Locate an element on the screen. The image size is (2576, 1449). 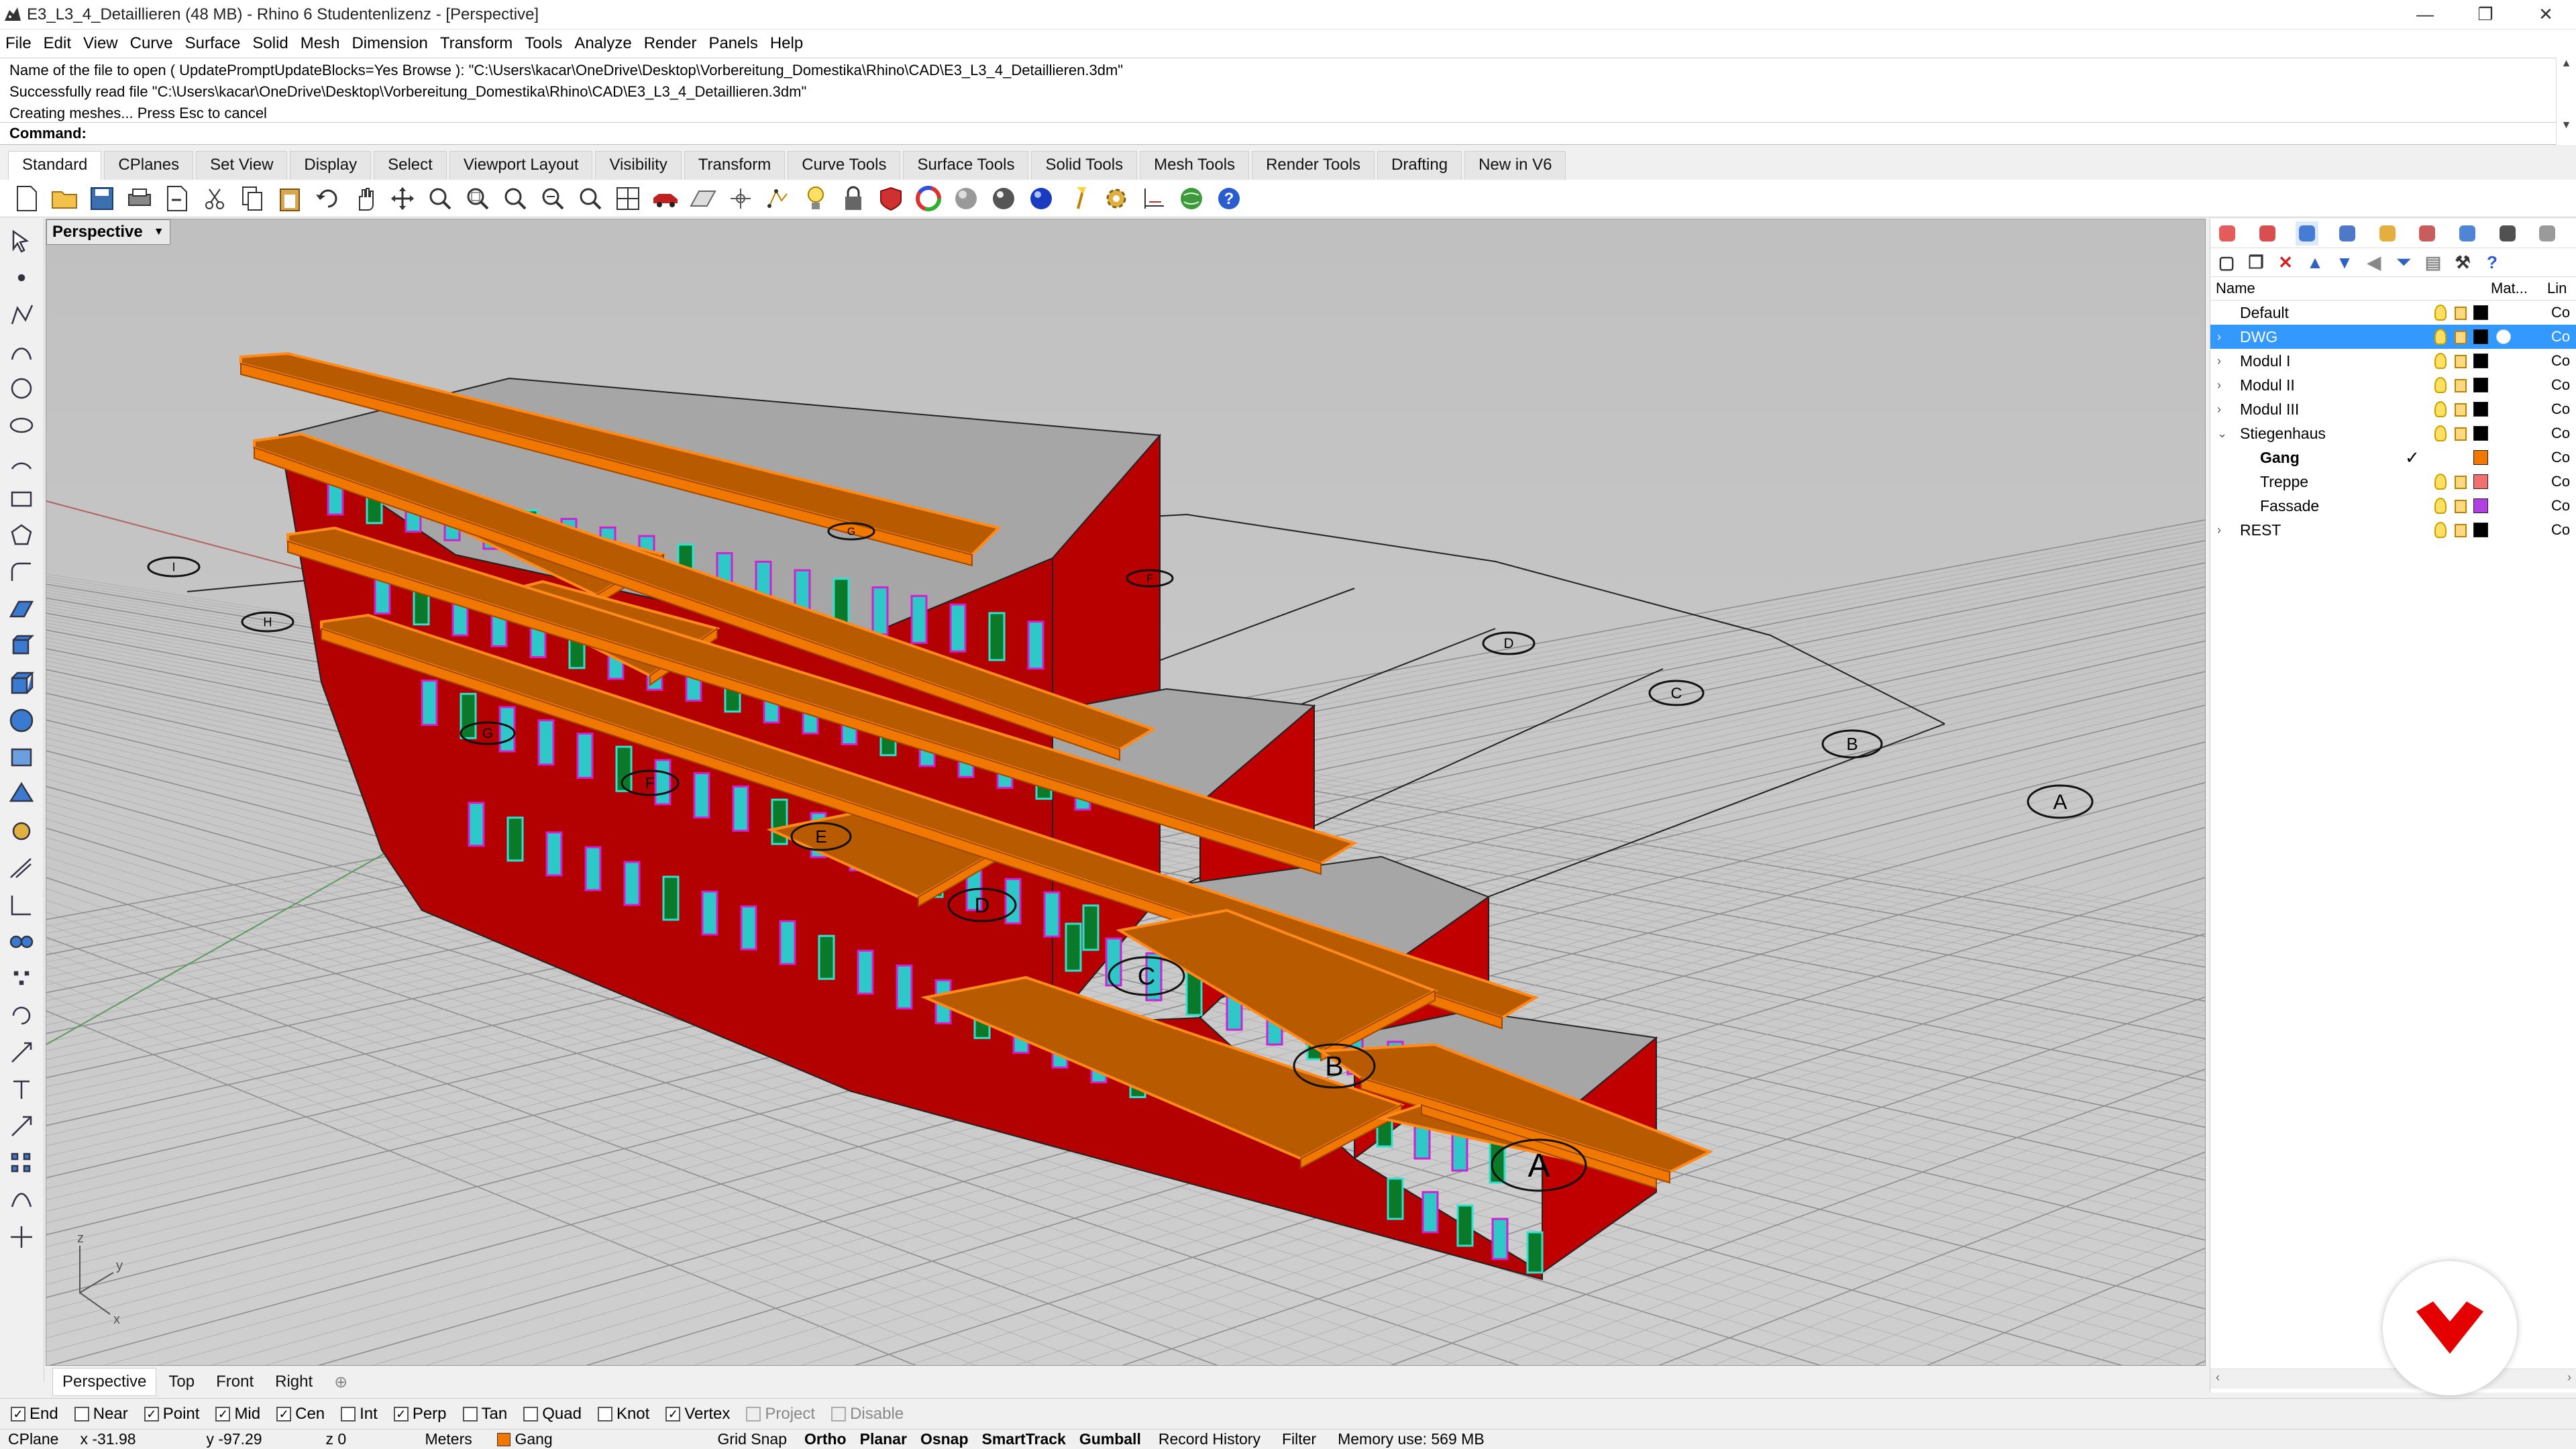
dimension-icon is located at coordinates (21, 905).